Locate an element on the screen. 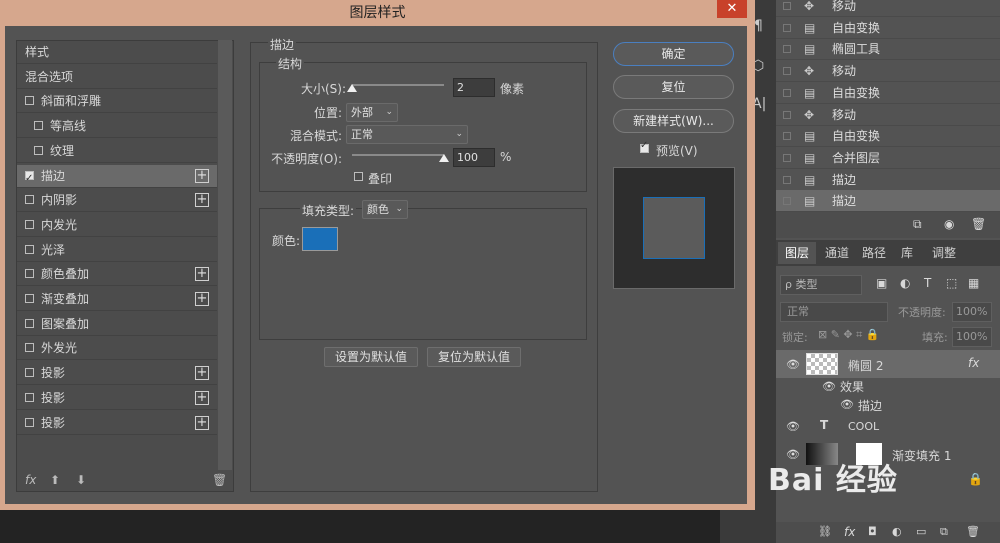 The image size is (1000, 543). layer-name: COOL is located at coordinates (863, 426).